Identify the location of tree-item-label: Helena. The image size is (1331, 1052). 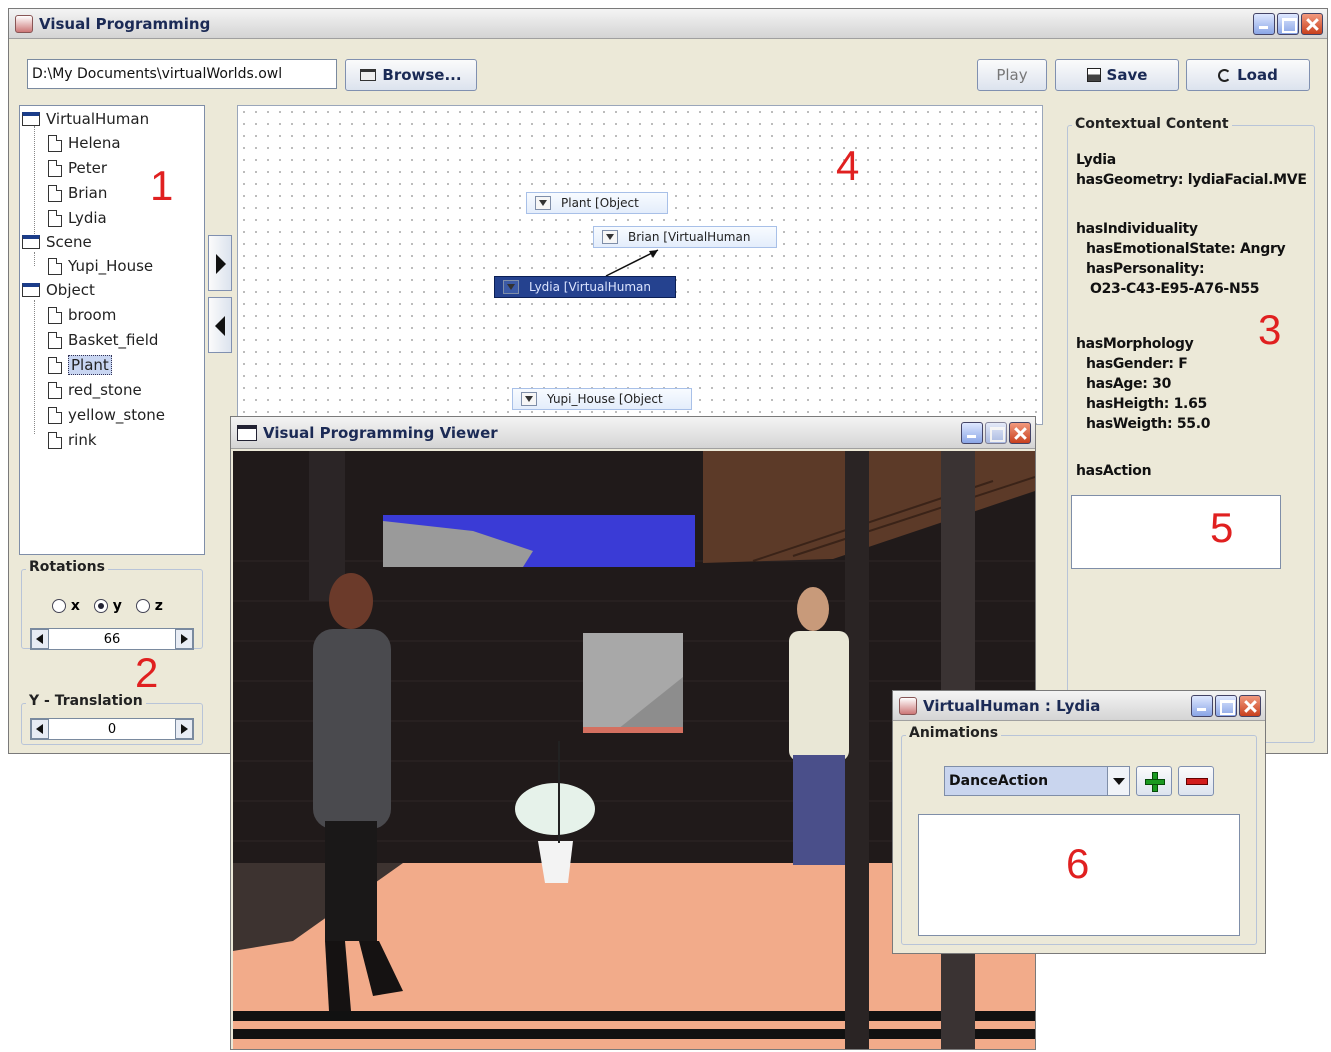
(94, 143).